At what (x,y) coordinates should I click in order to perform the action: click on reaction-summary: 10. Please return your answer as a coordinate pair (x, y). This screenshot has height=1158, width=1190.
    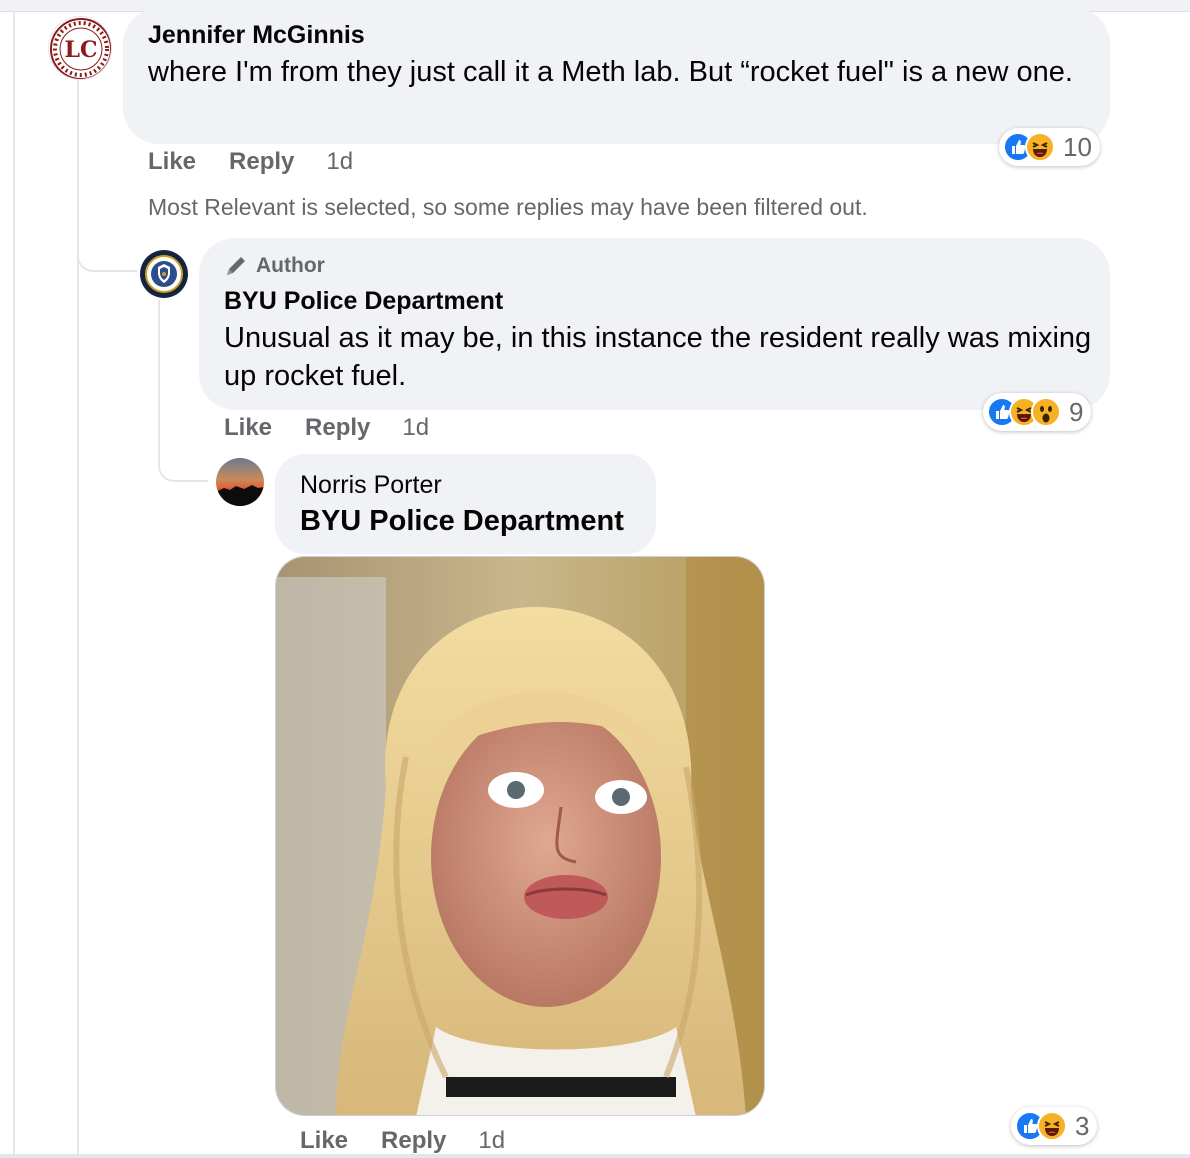
    Looking at the image, I should click on (1049, 147).